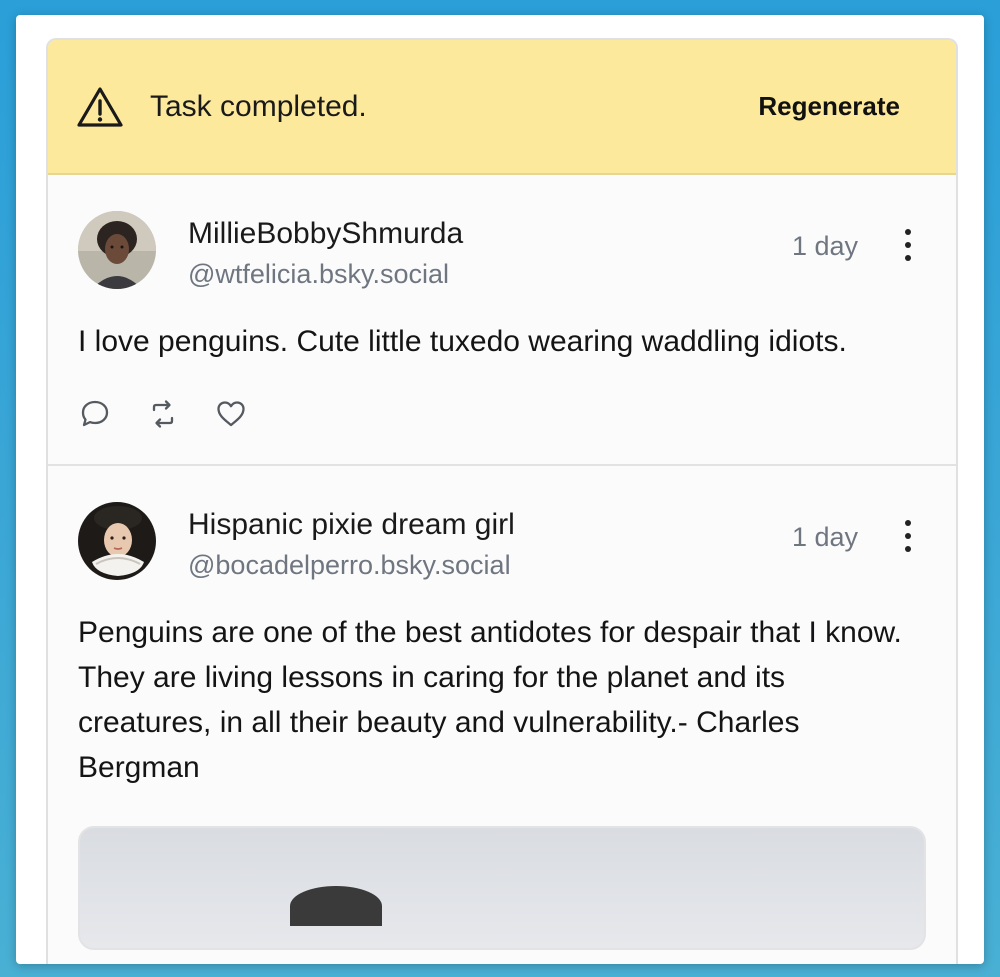 The image size is (1000, 977). Describe the element at coordinates (95, 414) in the screenshot. I see `reply-icon` at that location.